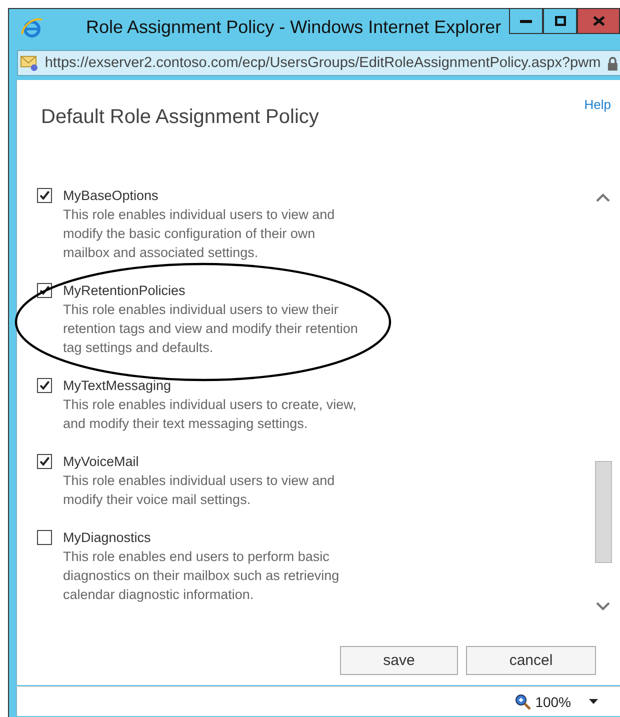 This screenshot has width=620, height=717. Describe the element at coordinates (201, 576) in the screenshot. I see `role-description: This role enables end users to perform basic diagnostics on their mailbox such as retrieving calendar diagnostic information.` at that location.